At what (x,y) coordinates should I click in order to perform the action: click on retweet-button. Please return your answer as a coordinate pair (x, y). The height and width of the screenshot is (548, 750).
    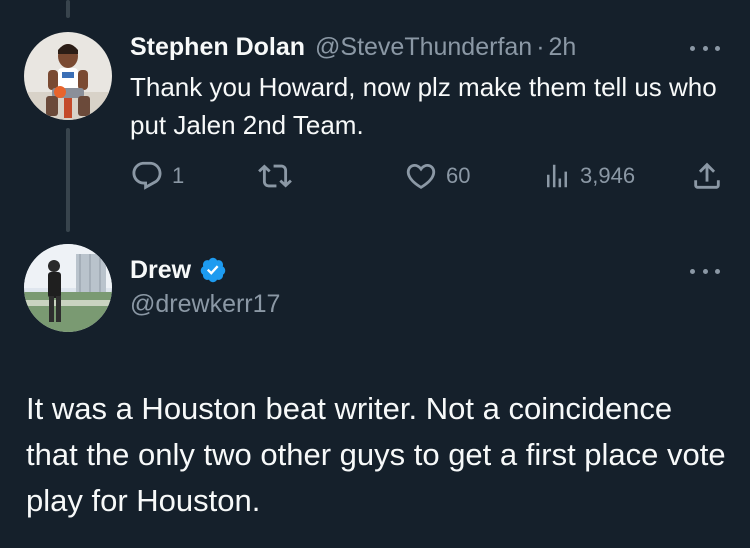
    Looking at the image, I should click on (279, 176).